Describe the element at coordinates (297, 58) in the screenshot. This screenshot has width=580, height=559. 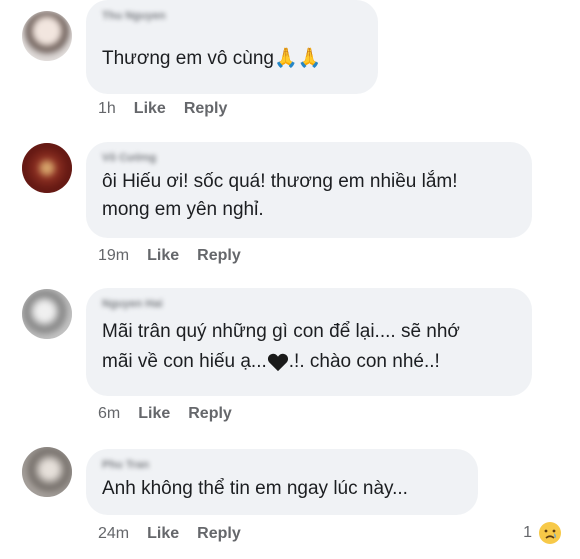
I see `folded-hands-emoji: 🙏🙏` at that location.